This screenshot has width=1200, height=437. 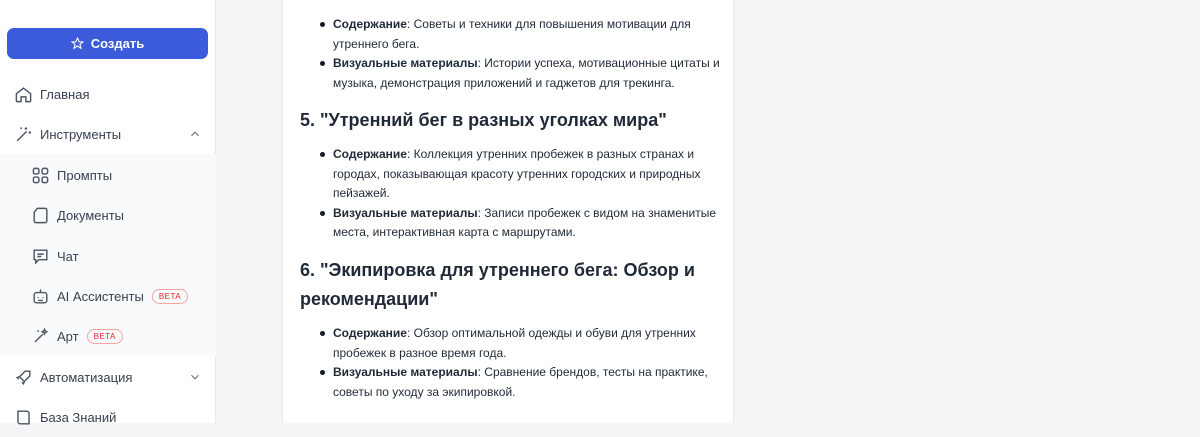 I want to click on sidebar-item-label: Арт, so click(x=68, y=336).